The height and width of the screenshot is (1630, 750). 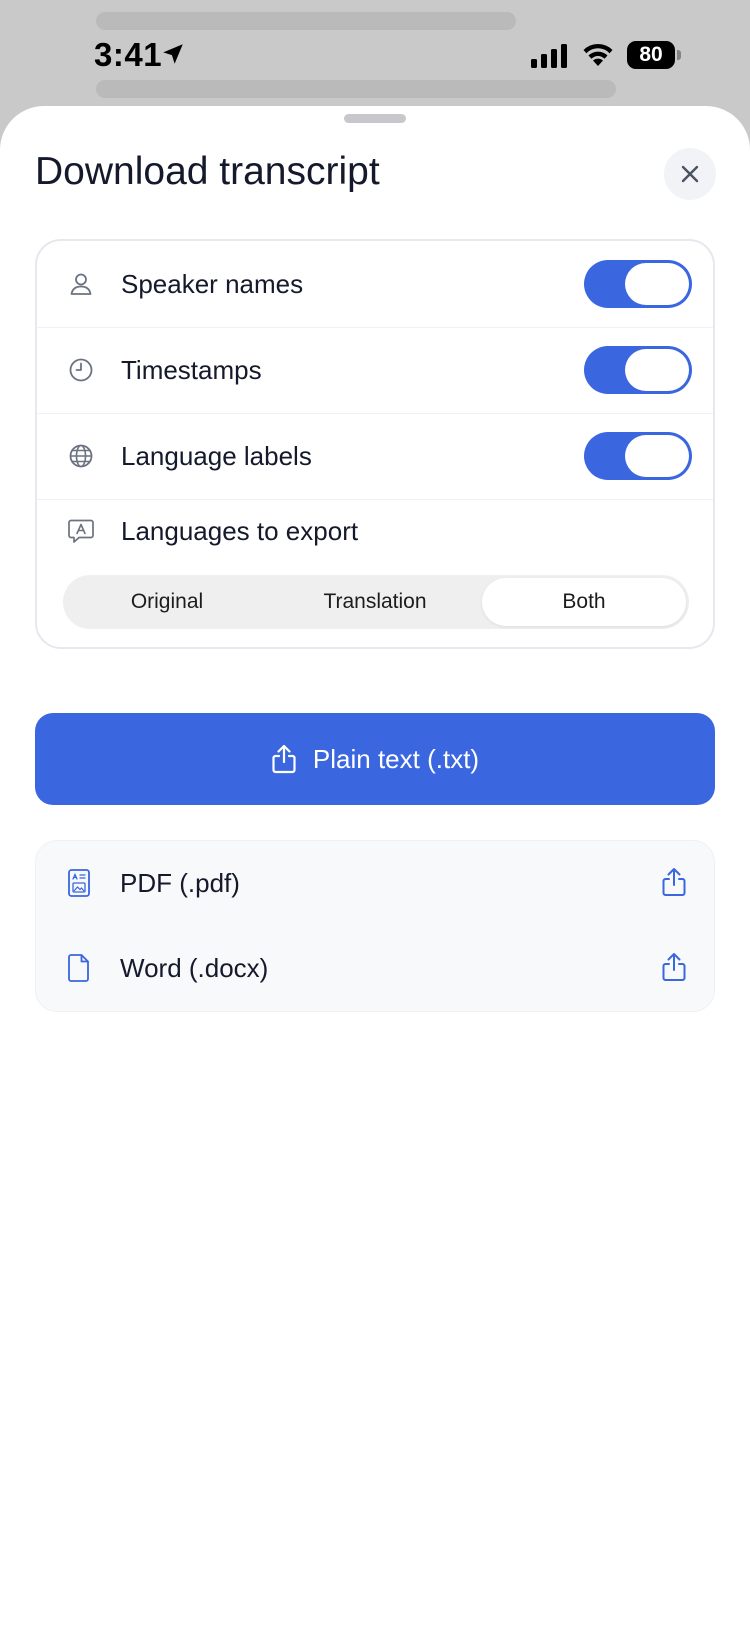 What do you see at coordinates (396, 758) in the screenshot?
I see `export-plain-text-label: Plain text (.txt)` at bounding box center [396, 758].